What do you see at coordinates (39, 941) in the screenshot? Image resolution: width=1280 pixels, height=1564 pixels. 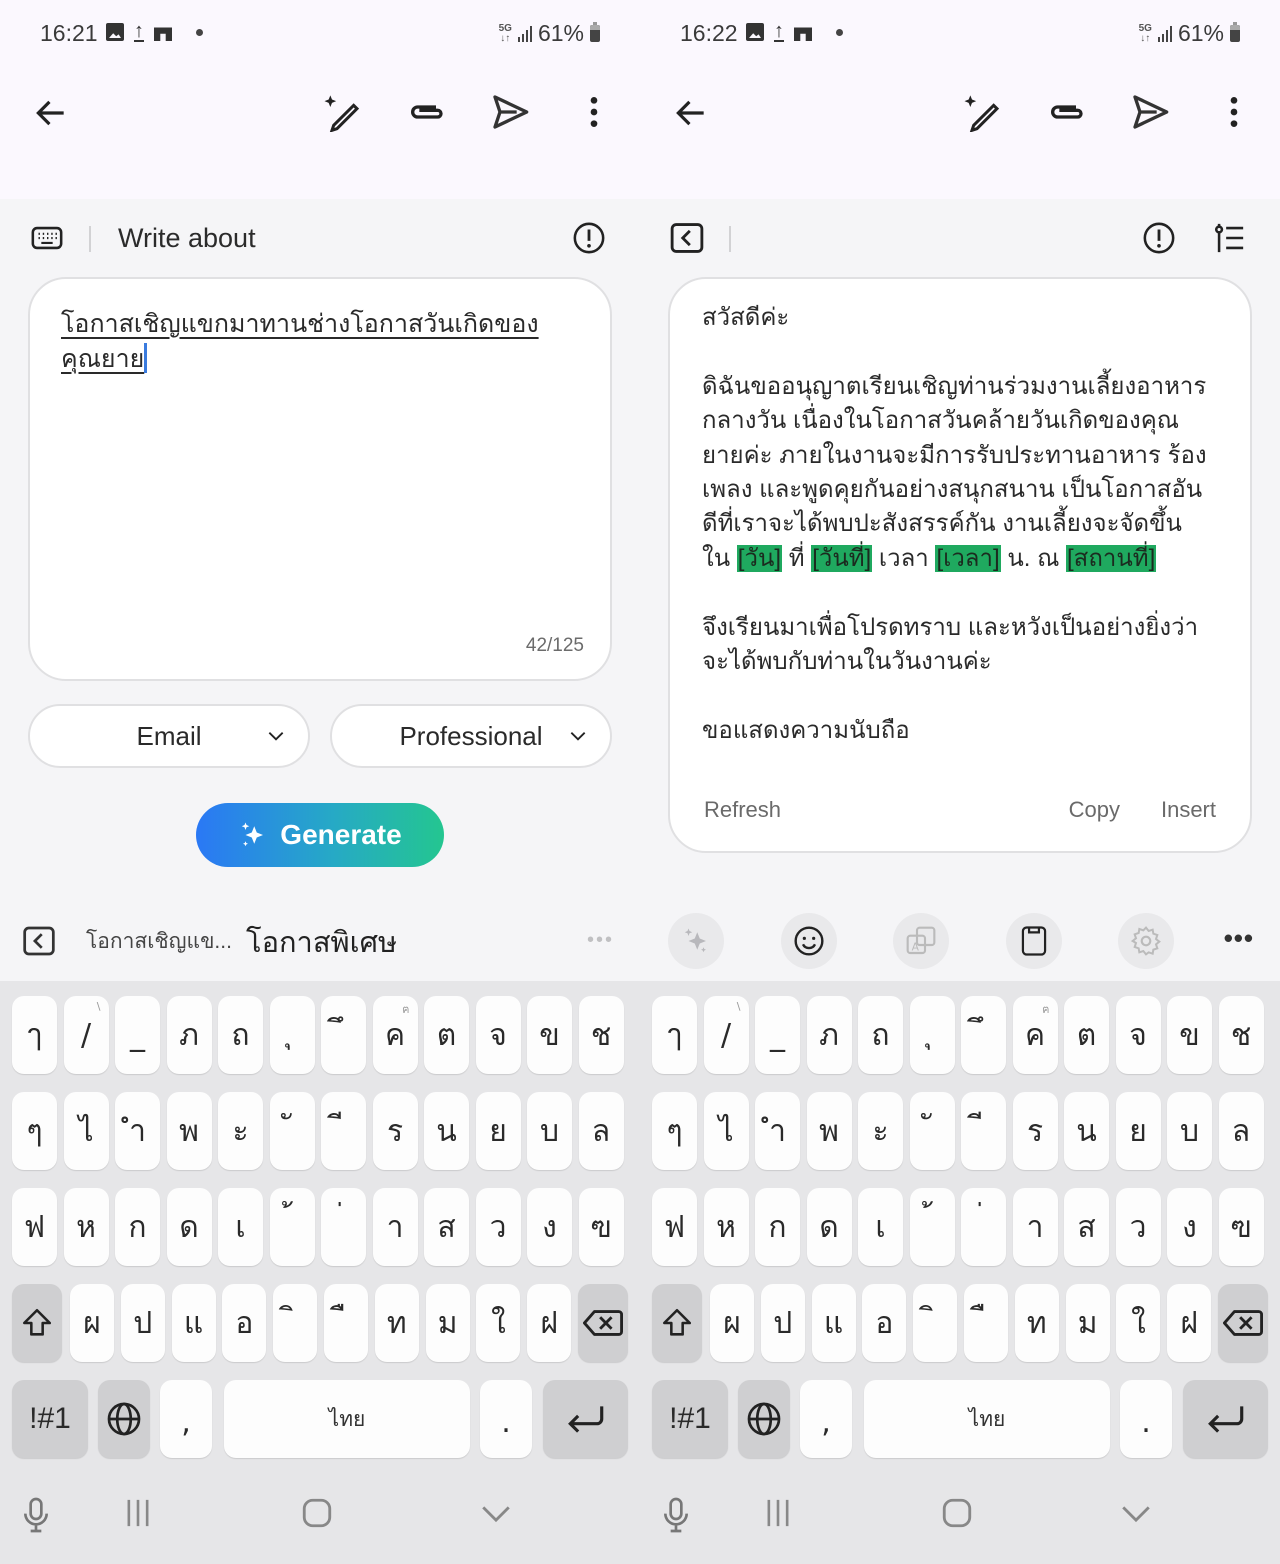 I see `collapse-suggestions-icon` at bounding box center [39, 941].